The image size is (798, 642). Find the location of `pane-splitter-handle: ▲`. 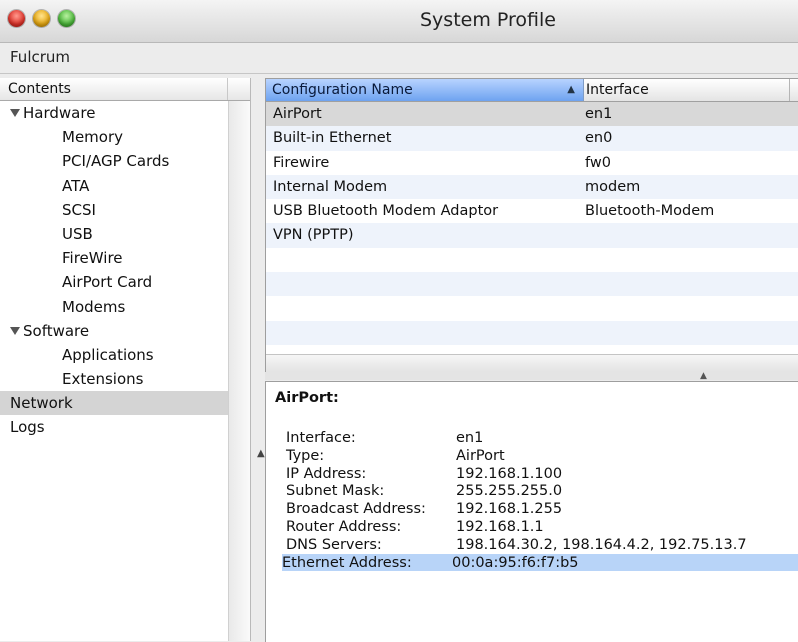

pane-splitter-handle: ▲ is located at coordinates (261, 453).